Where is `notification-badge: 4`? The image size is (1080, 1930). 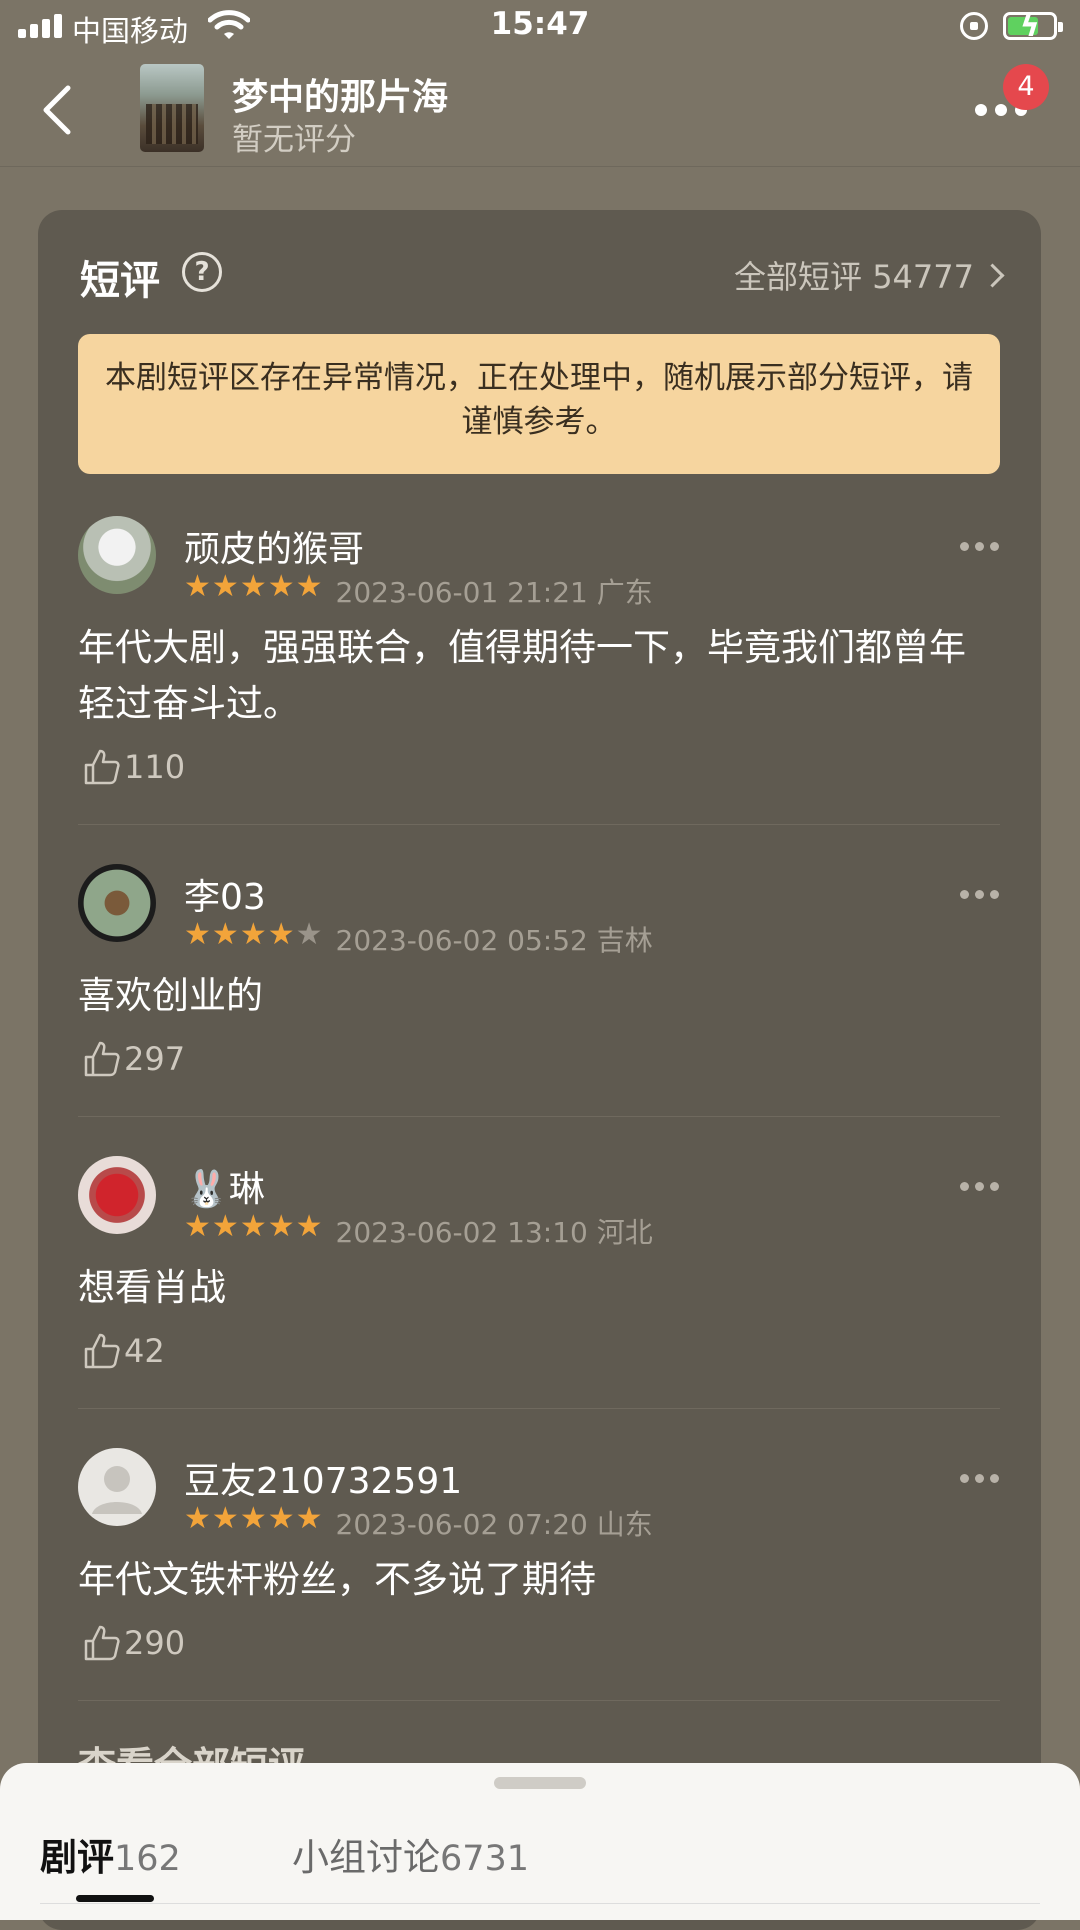
notification-badge: 4 is located at coordinates (1026, 87).